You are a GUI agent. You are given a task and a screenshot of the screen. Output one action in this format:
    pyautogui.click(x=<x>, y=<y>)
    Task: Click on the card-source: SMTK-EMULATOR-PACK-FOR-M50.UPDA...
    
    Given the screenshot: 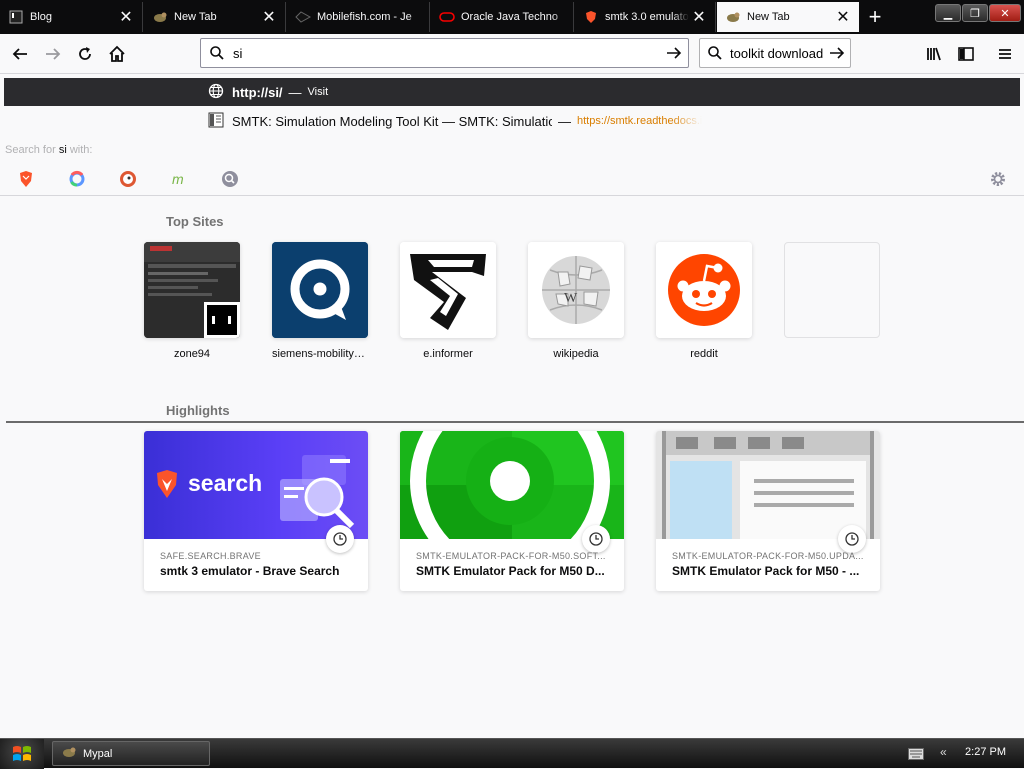 What is the action you would take?
    pyautogui.click(x=768, y=556)
    